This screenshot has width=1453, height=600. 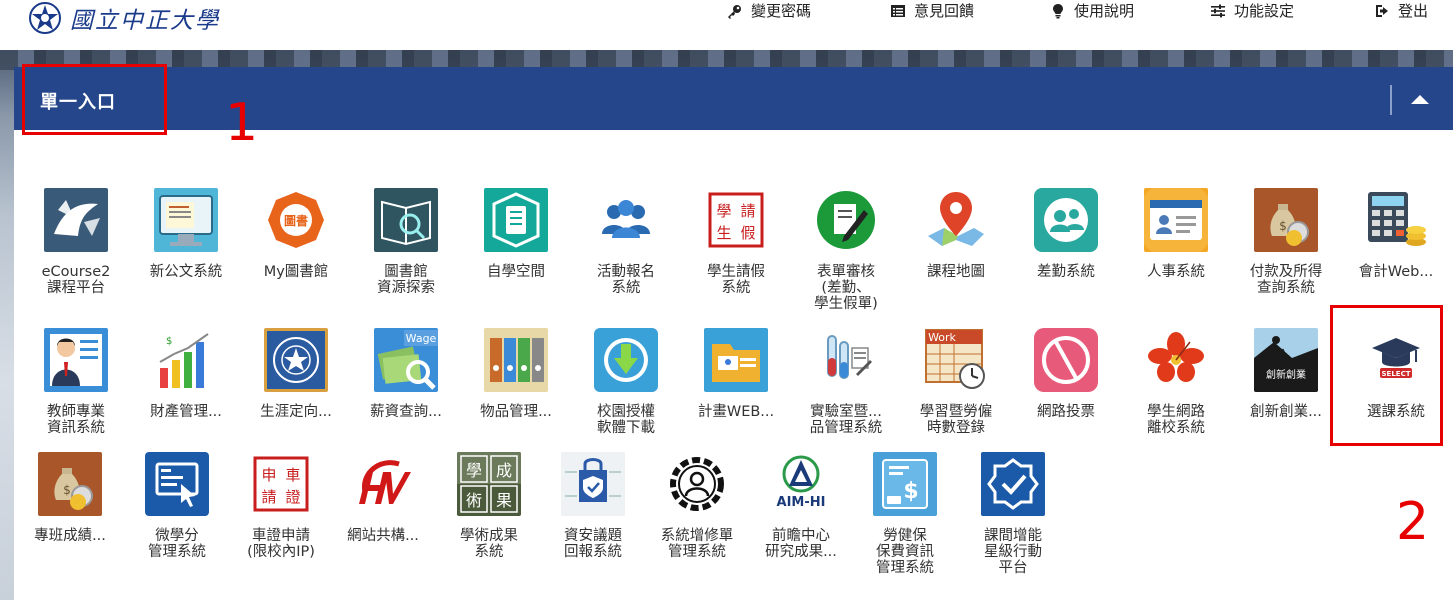 I want to click on app-label: My圖書館, so click(x=296, y=272).